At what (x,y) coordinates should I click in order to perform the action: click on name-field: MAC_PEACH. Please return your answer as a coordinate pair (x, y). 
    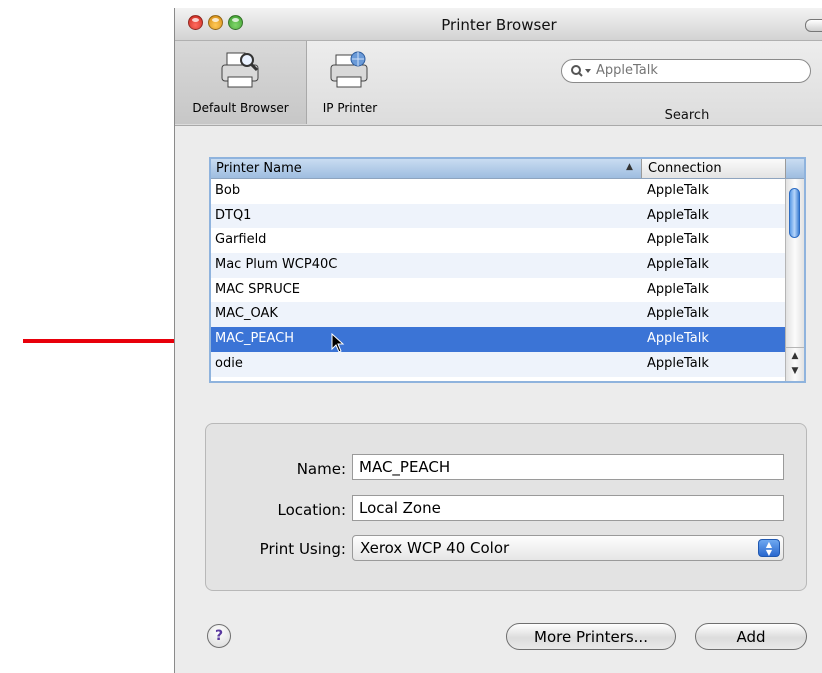
    Looking at the image, I should click on (568, 467).